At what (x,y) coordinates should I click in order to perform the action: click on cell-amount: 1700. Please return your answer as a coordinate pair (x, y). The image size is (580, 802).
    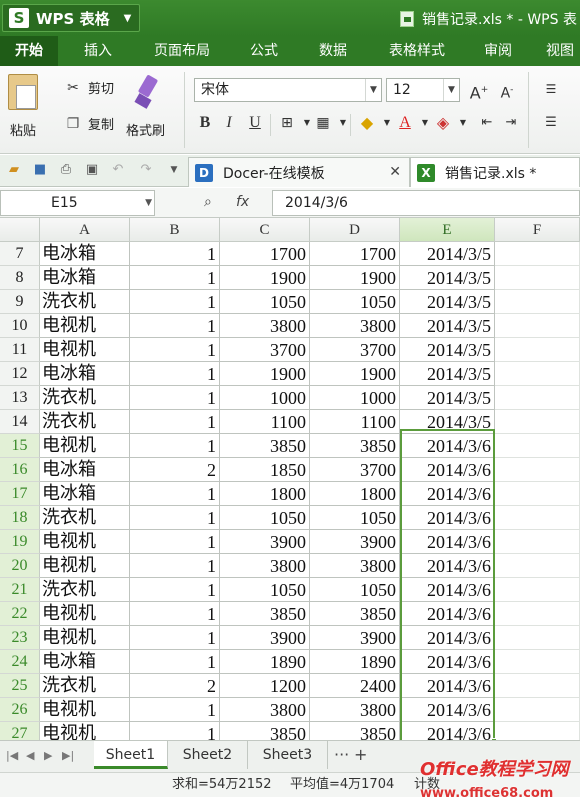
    Looking at the image, I should click on (355, 254).